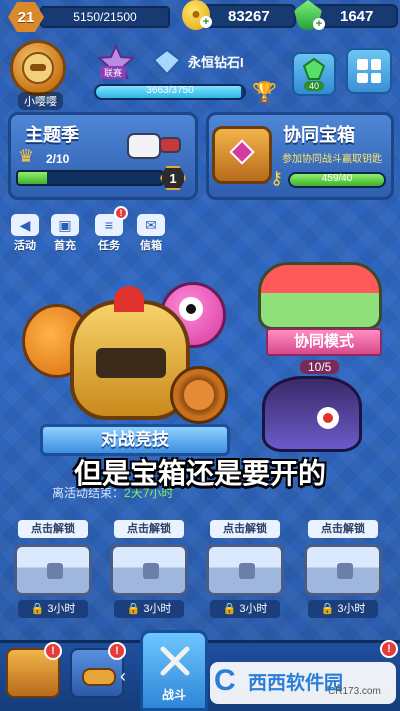 This screenshot has height=711, width=400. What do you see at coordinates (249, 16) in the screenshot?
I see `coins-count: 83267` at bounding box center [249, 16].